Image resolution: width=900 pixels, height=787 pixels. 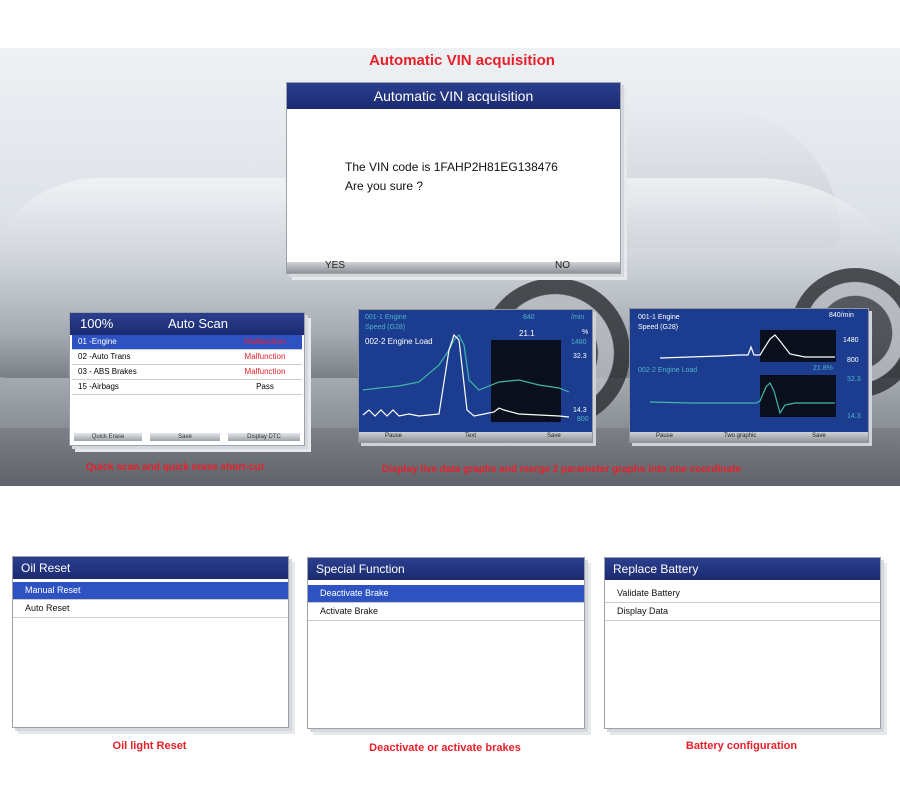 What do you see at coordinates (742, 612) in the screenshot?
I see `menu-item-display-data: Display Data` at bounding box center [742, 612].